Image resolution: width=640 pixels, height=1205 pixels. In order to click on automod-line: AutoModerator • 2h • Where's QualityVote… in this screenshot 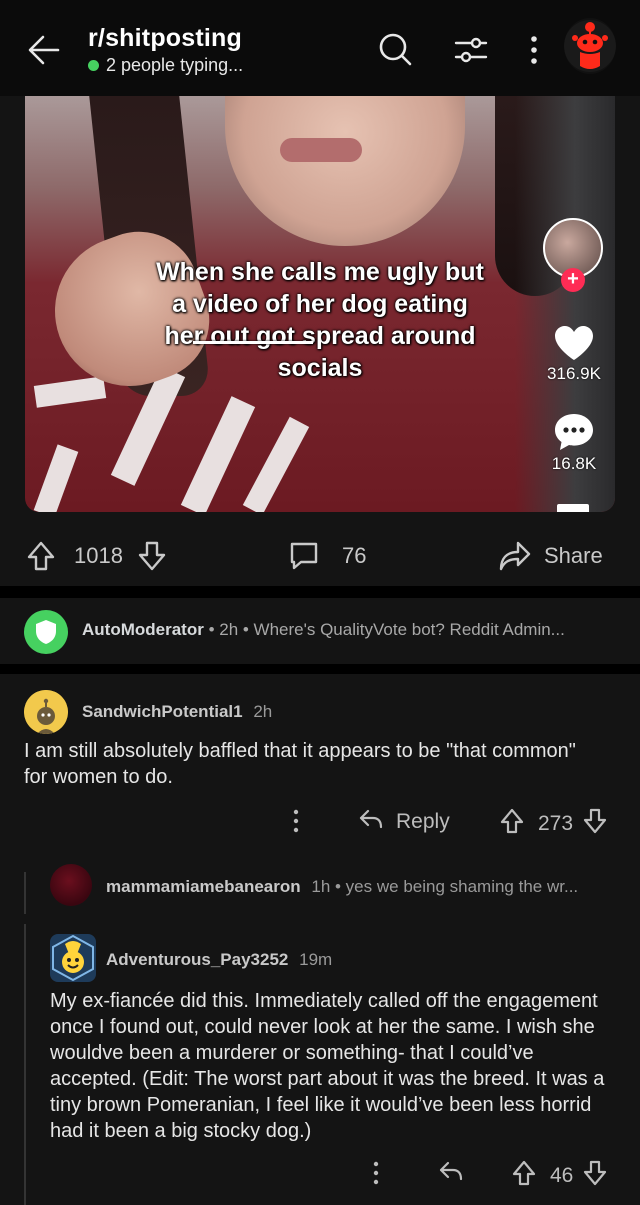, I will do `click(323, 630)`.